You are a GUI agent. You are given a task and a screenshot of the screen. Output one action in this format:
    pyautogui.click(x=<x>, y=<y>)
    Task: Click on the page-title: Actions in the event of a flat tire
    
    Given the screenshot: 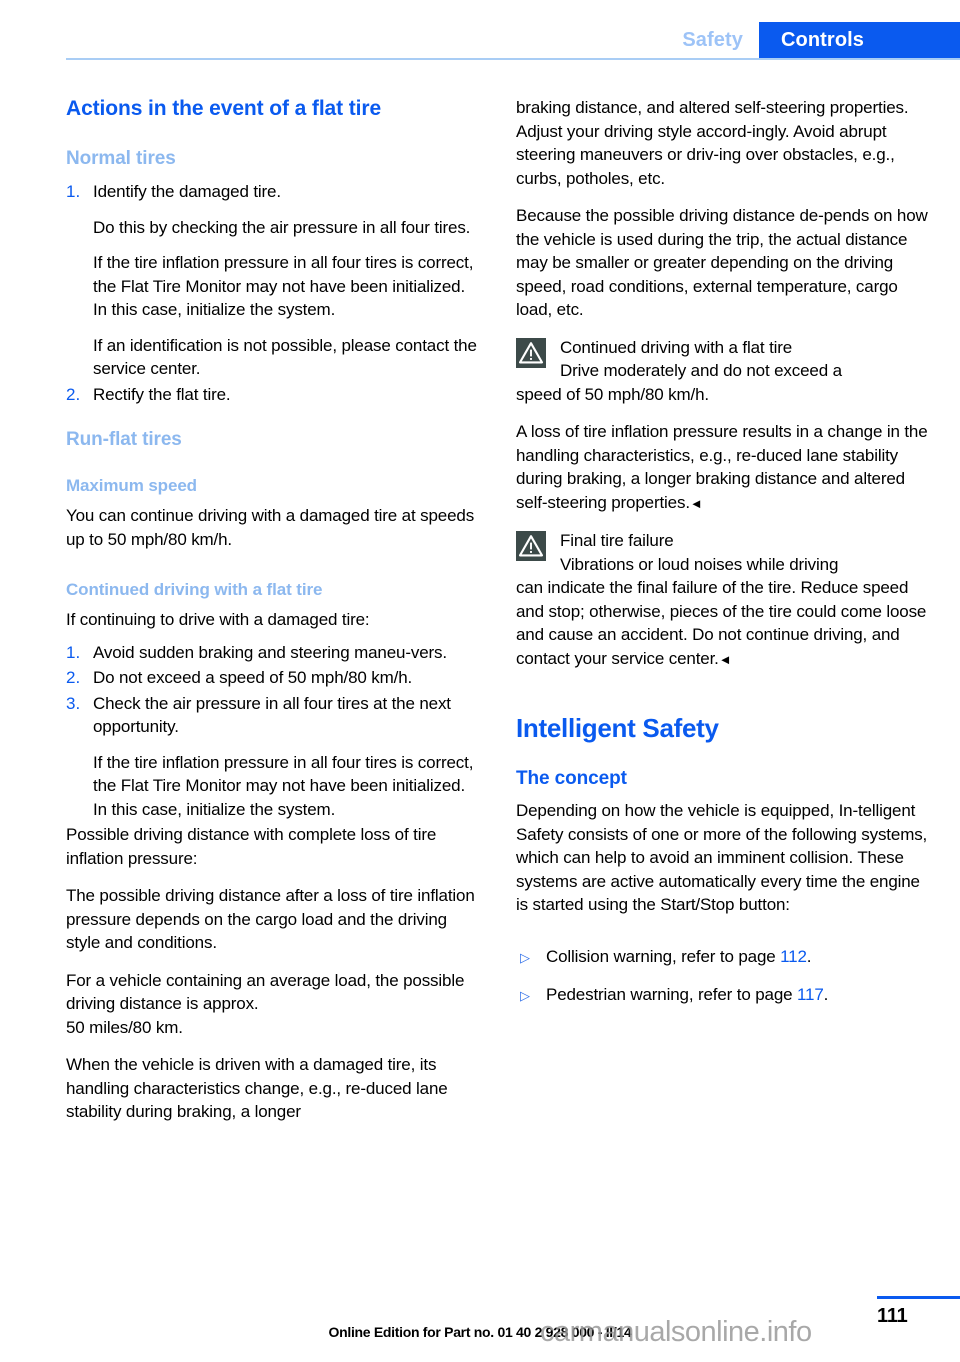 What is the action you would take?
    pyautogui.click(x=224, y=108)
    